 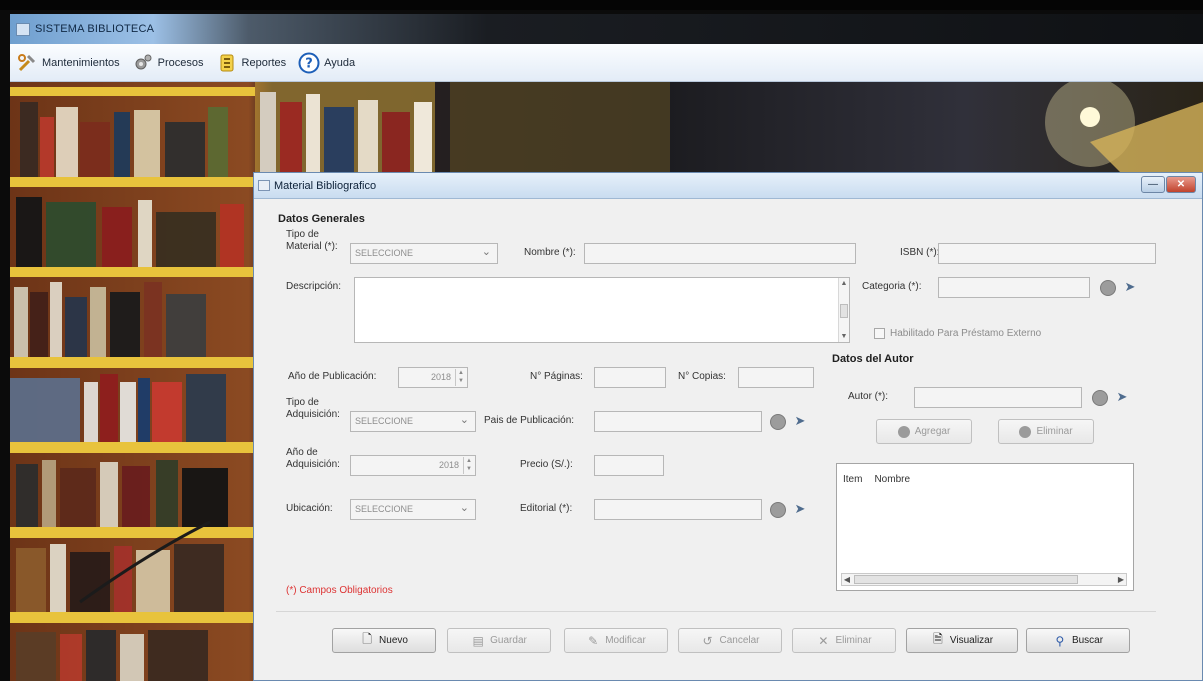 What do you see at coordinates (702, 376) in the screenshot?
I see `label-num-copias: N° Copias:` at bounding box center [702, 376].